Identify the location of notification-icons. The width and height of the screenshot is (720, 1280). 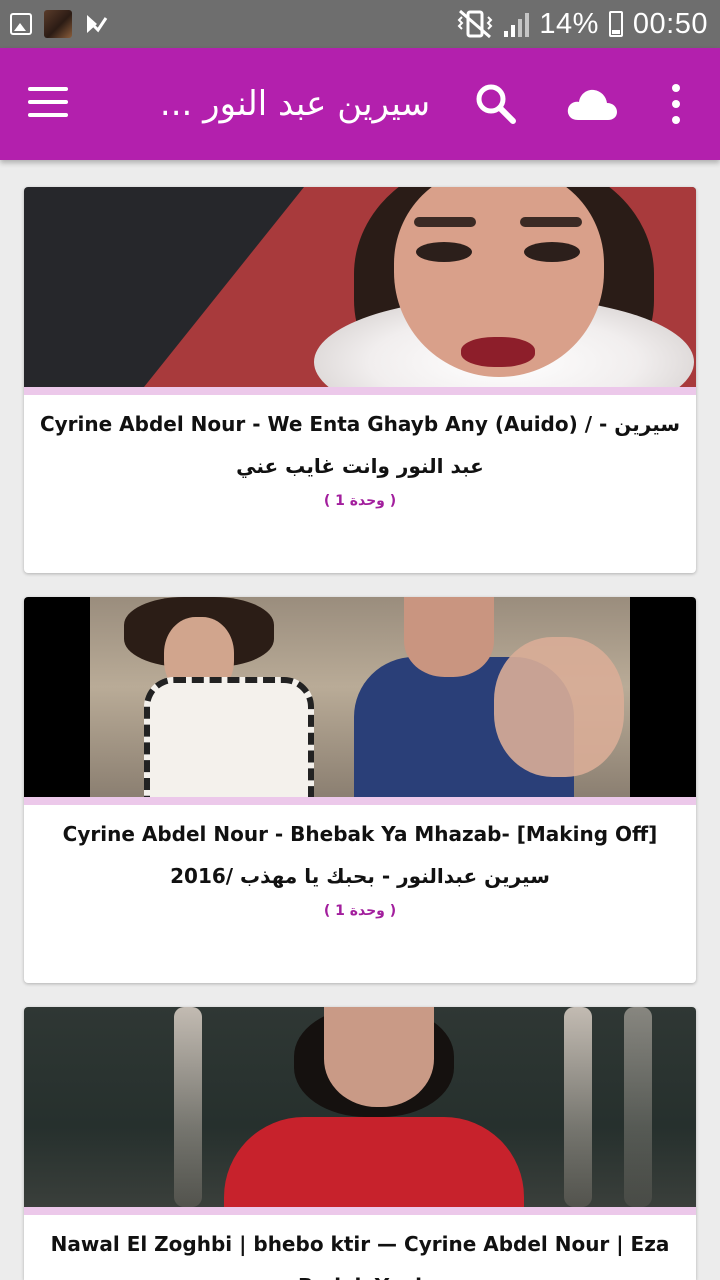
(59, 24).